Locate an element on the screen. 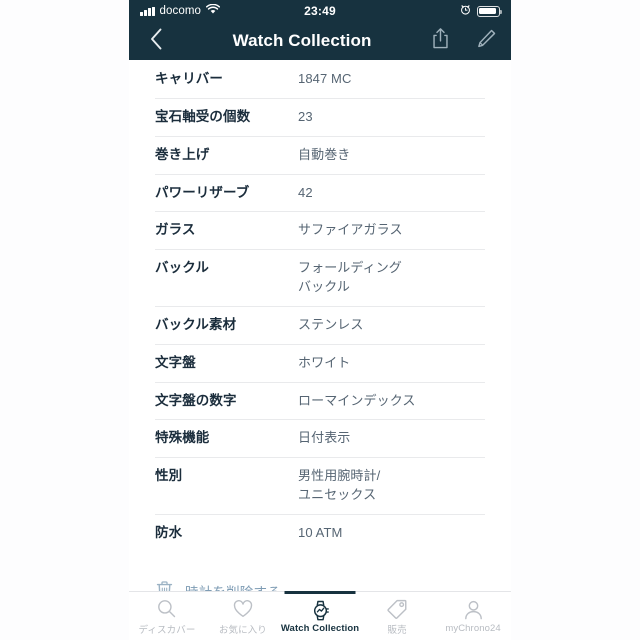  spec-value: 日付表示 is located at coordinates (324, 438).